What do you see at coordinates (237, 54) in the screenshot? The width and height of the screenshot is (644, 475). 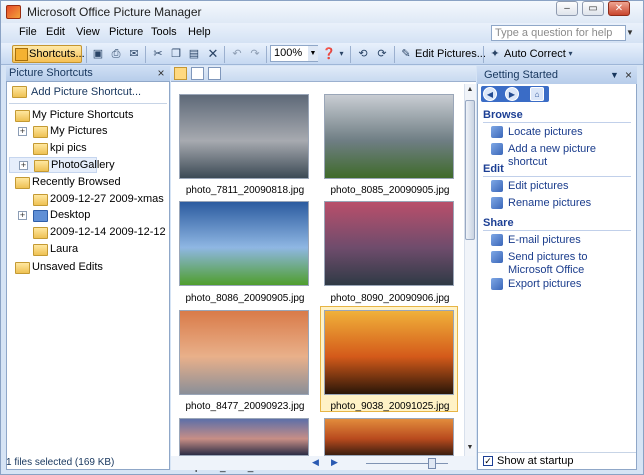 I see `undo-icon: ↶` at bounding box center [237, 54].